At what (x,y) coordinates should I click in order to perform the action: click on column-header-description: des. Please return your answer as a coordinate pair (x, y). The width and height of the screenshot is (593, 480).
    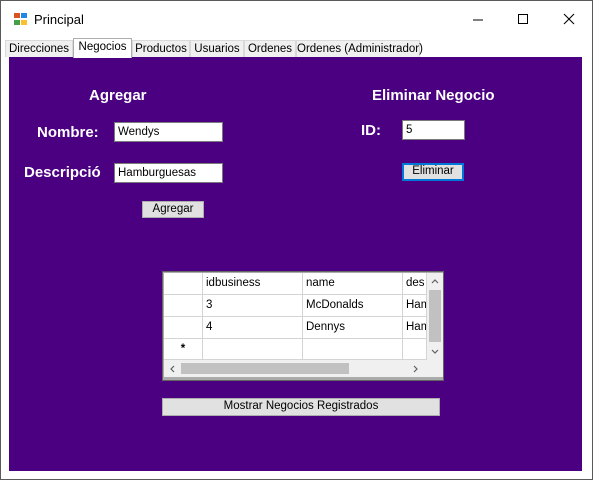
    Looking at the image, I should click on (415, 284).